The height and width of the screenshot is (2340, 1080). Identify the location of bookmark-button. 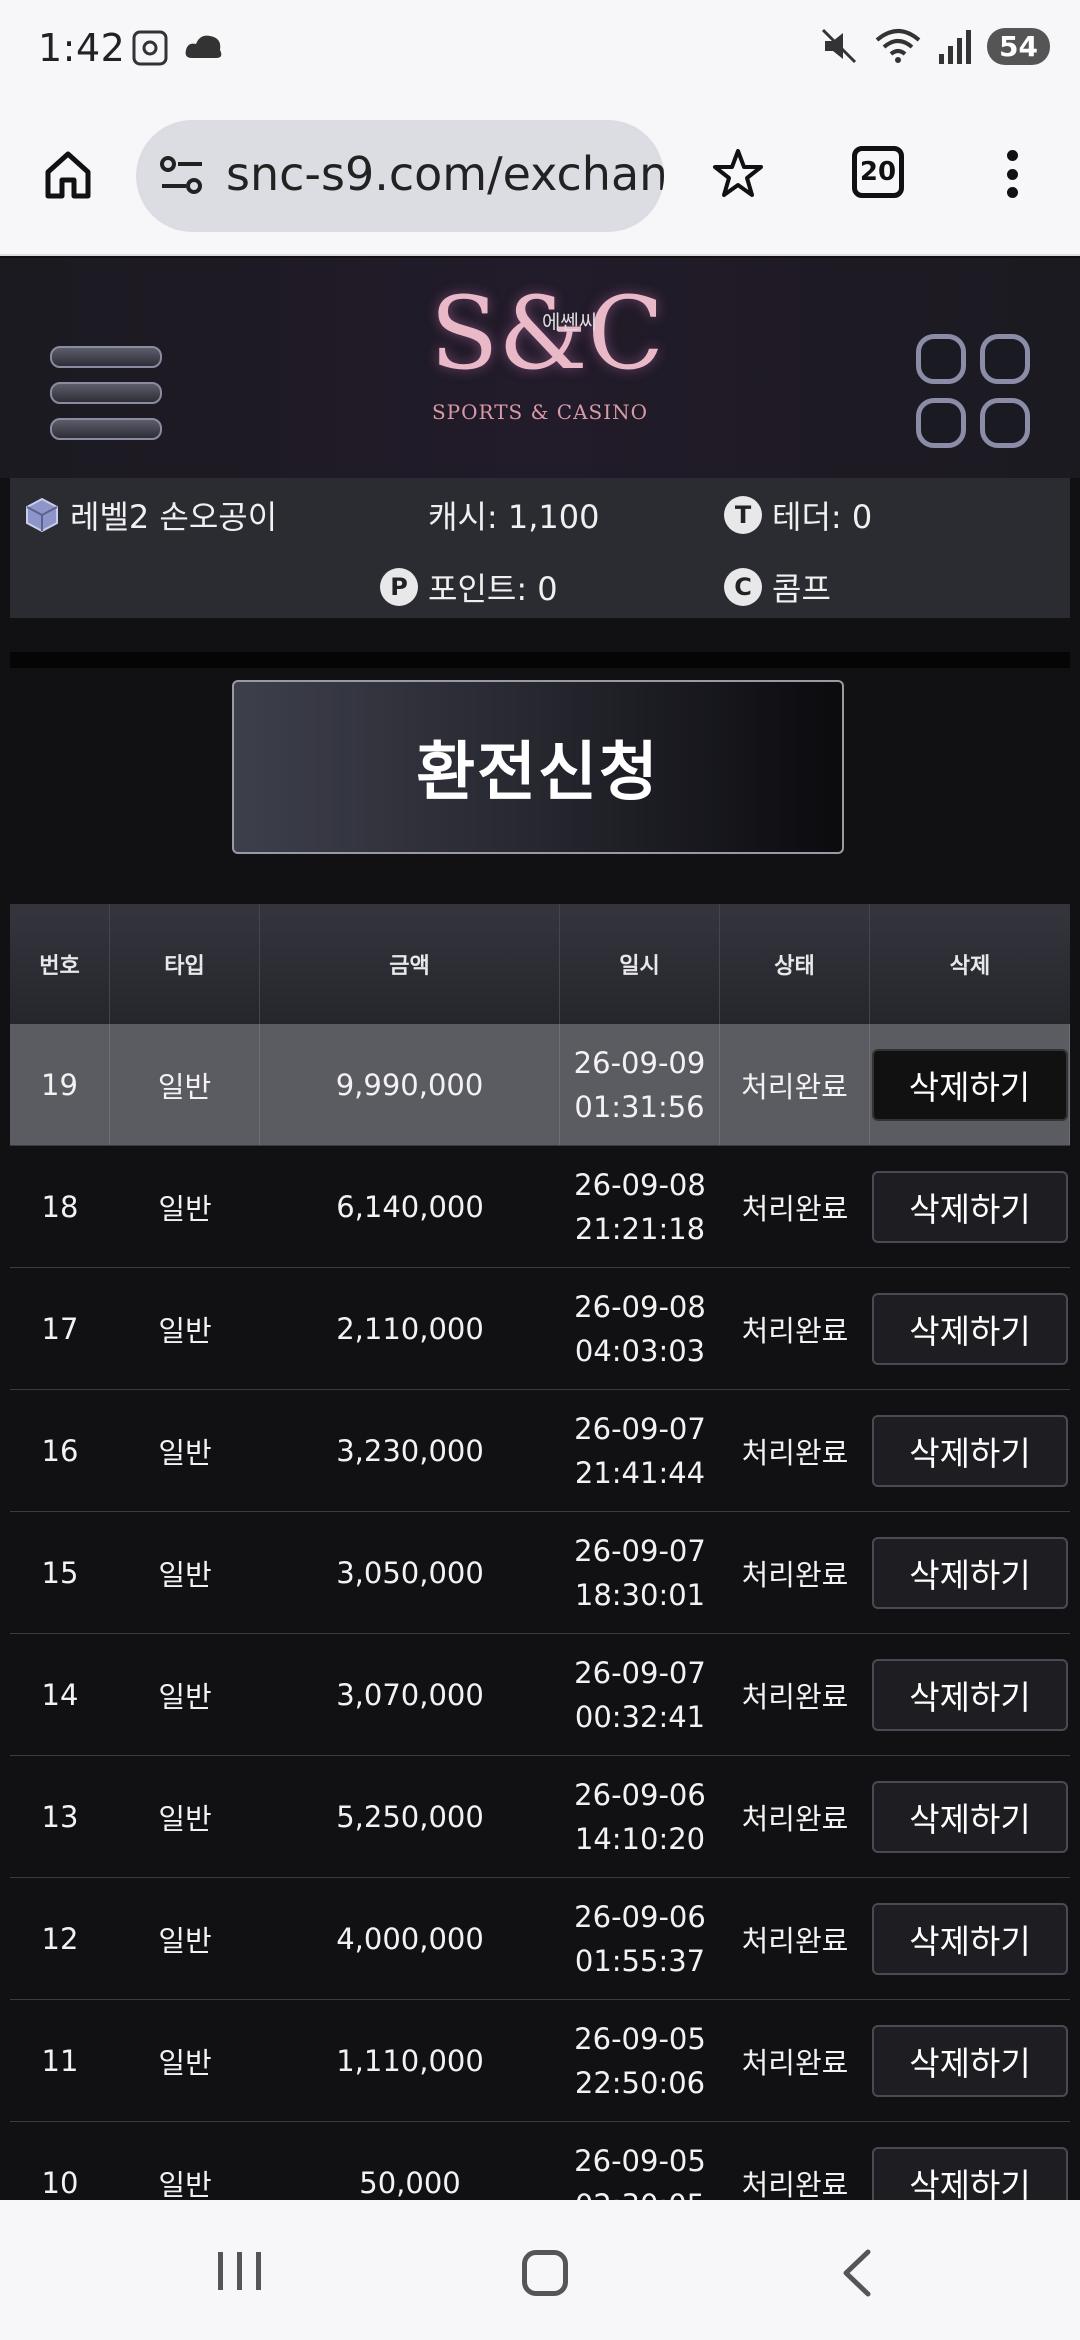
(738, 174).